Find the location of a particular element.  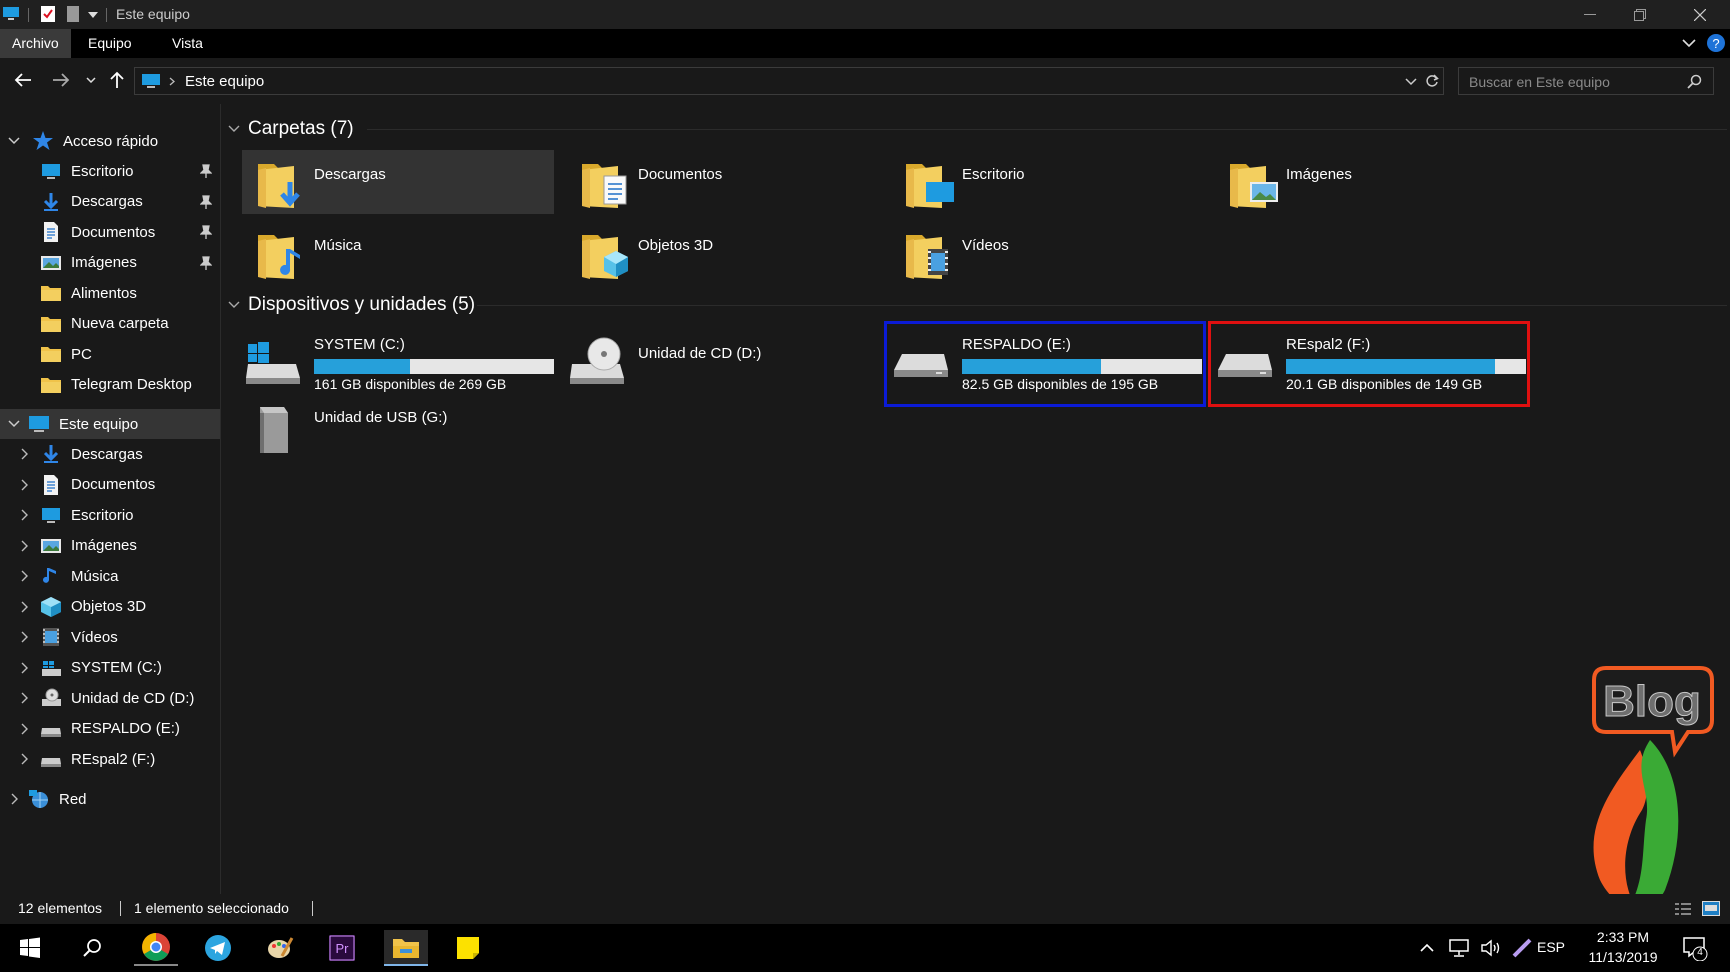

nav-pc-item: RESPALDO (E:) is located at coordinates (110, 729).